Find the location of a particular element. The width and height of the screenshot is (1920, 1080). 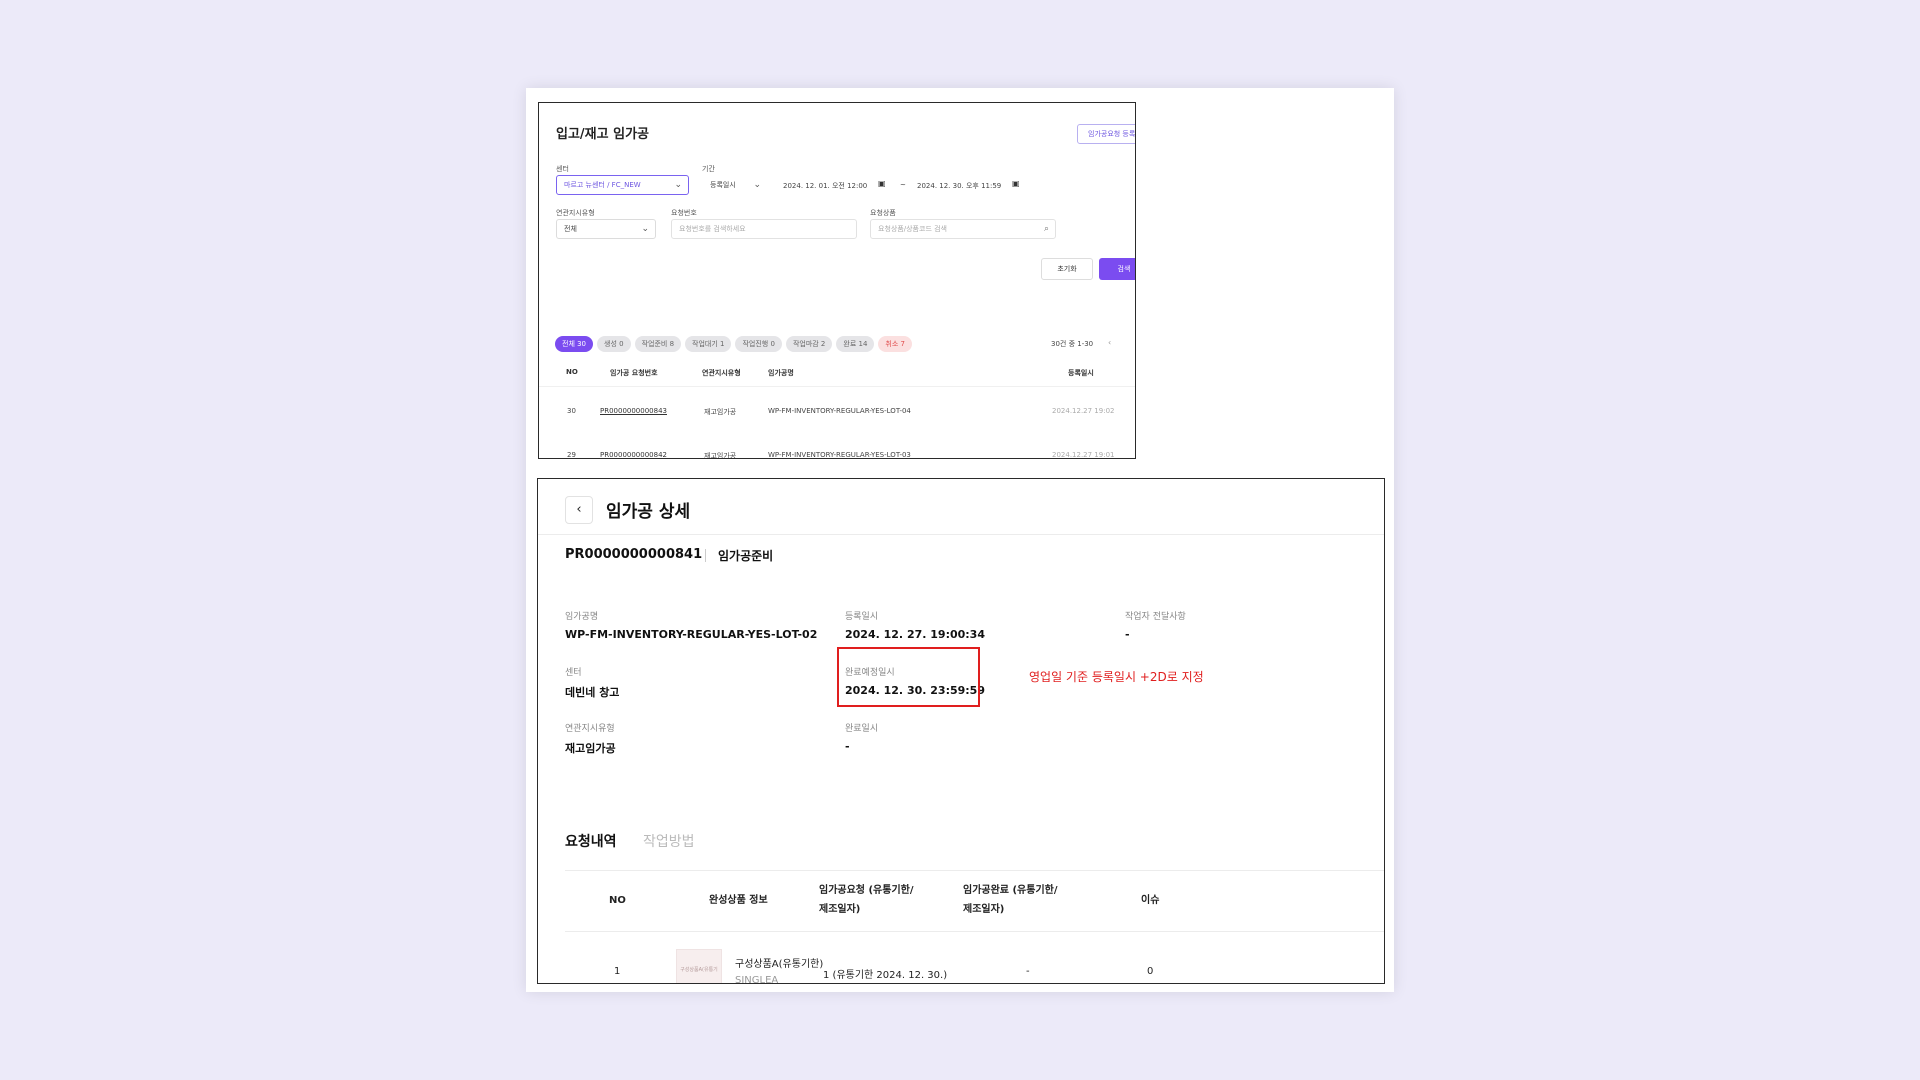

chip-prep: 작업준비 8 is located at coordinates (658, 344).